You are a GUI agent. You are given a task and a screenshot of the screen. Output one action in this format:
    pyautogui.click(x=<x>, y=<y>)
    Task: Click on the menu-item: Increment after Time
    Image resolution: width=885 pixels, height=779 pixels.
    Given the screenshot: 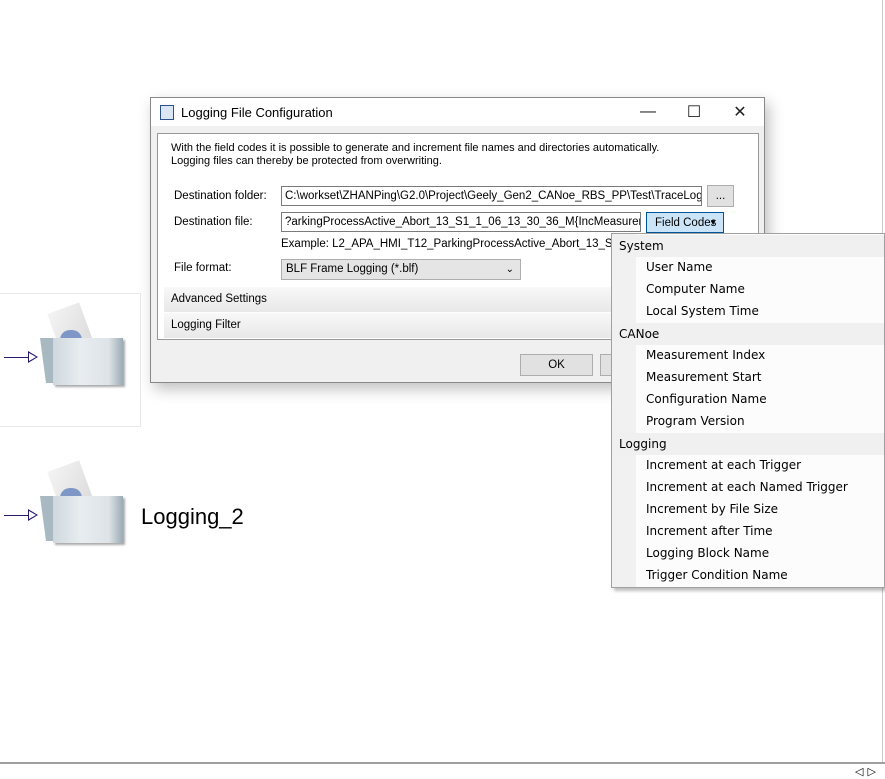 What is the action you would take?
    pyautogui.click(x=748, y=531)
    